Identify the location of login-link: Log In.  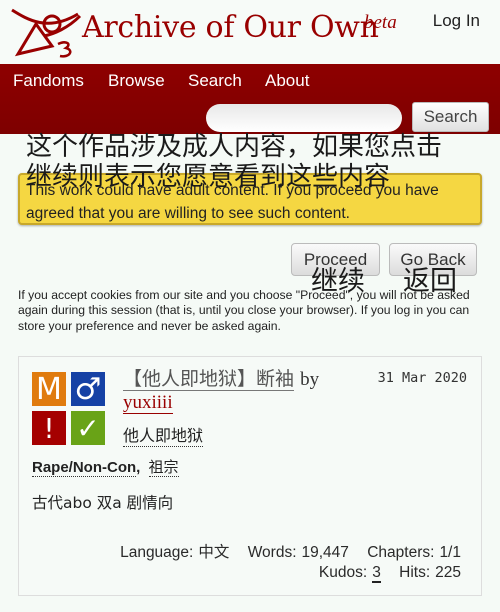
(456, 21).